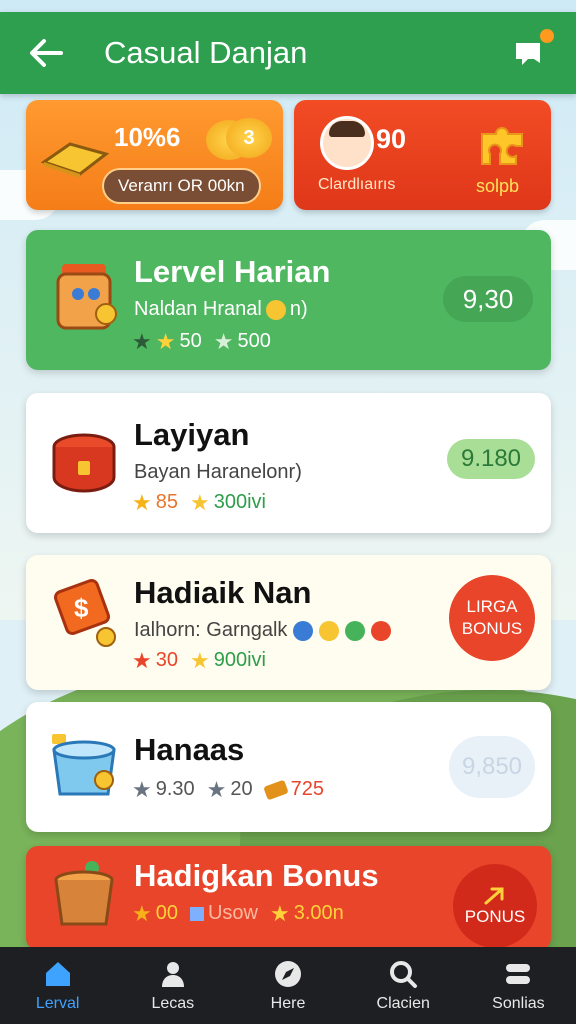 Image resolution: width=576 pixels, height=1024 pixels. Describe the element at coordinates (347, 143) in the screenshot. I see `avatar` at that location.